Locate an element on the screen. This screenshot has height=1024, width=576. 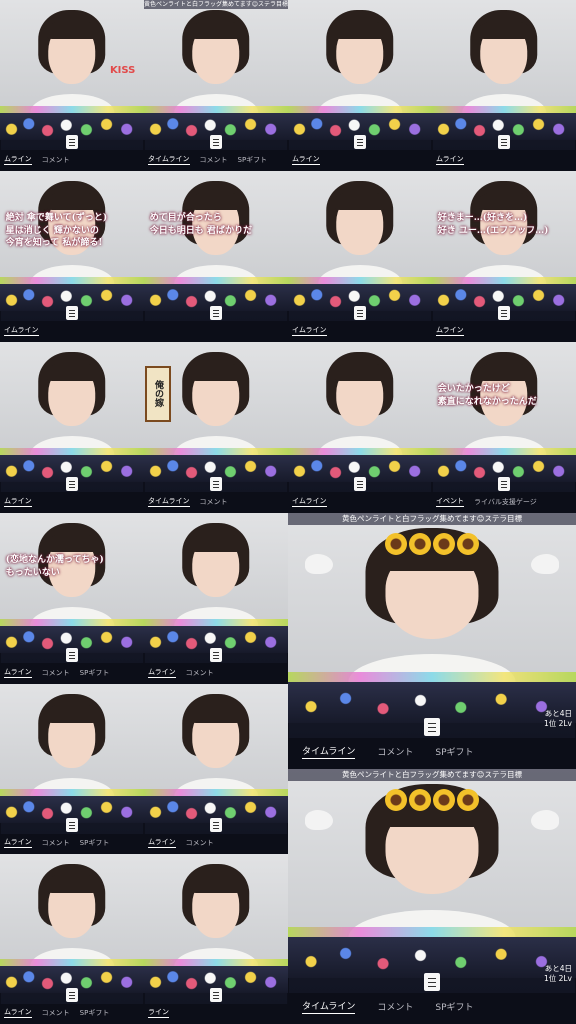
stream-tile: ライン is located at coordinates (216, 939).